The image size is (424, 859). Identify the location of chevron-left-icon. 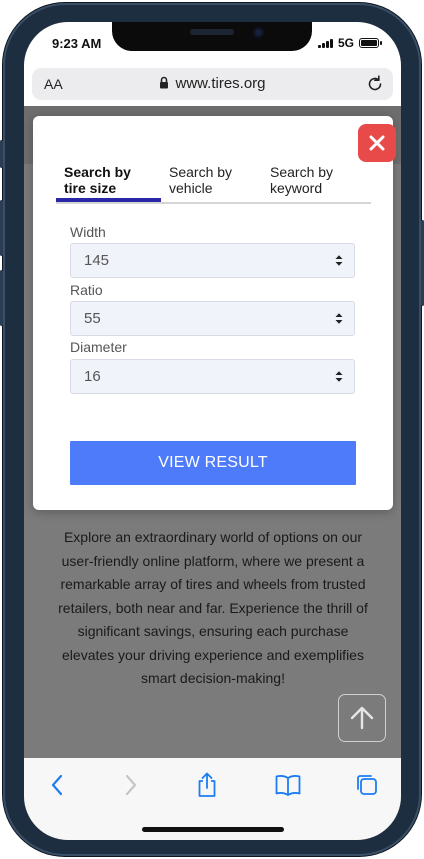
(57, 785).